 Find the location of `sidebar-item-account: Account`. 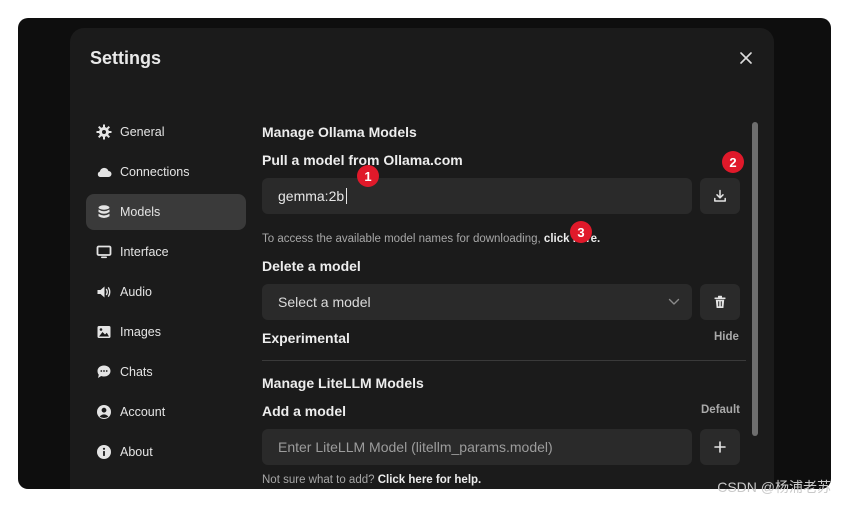

sidebar-item-account: Account is located at coordinates (166, 412).